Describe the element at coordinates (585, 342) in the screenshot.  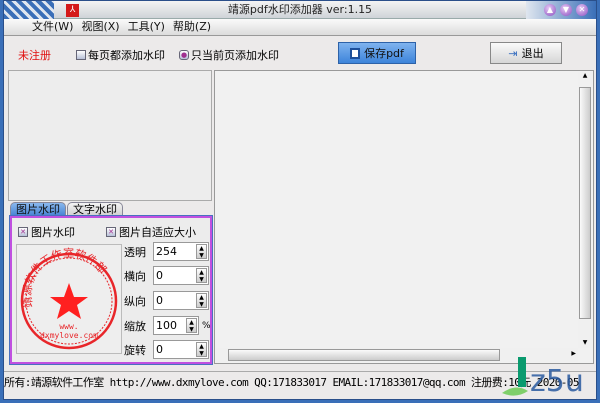
I see `scroll-down-icon: ▼` at that location.